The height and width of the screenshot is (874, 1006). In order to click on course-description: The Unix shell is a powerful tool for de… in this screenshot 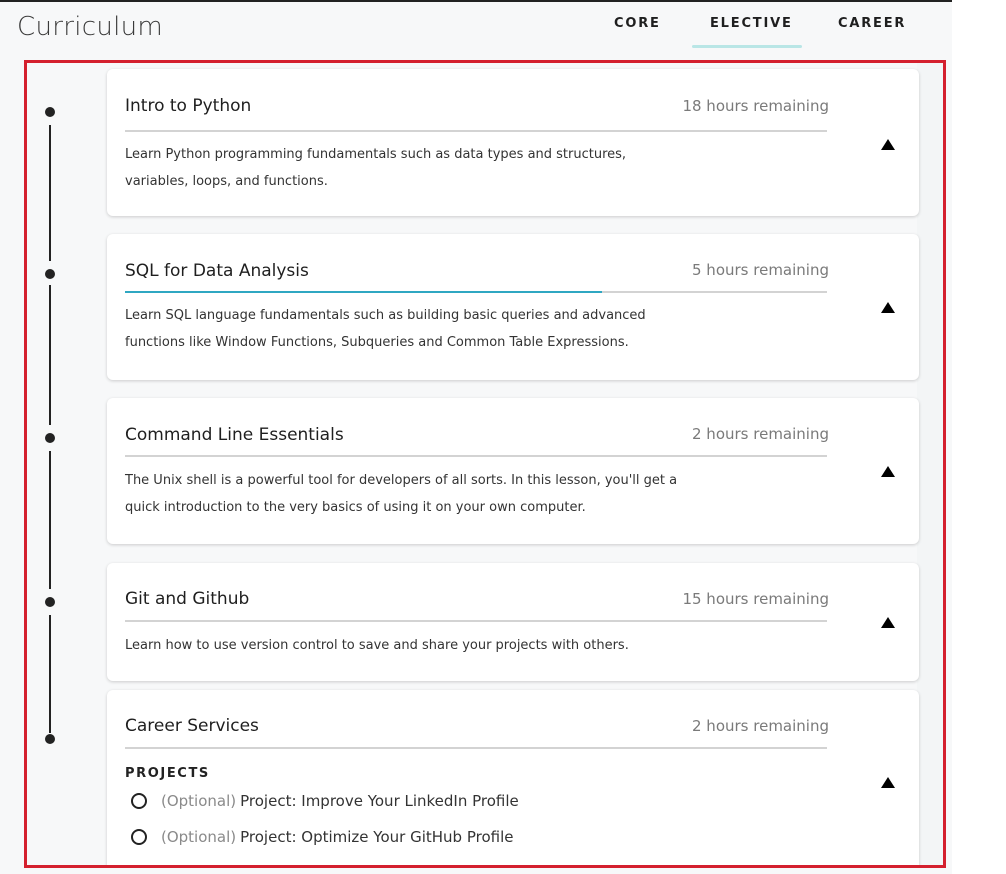, I will do `click(401, 494)`.